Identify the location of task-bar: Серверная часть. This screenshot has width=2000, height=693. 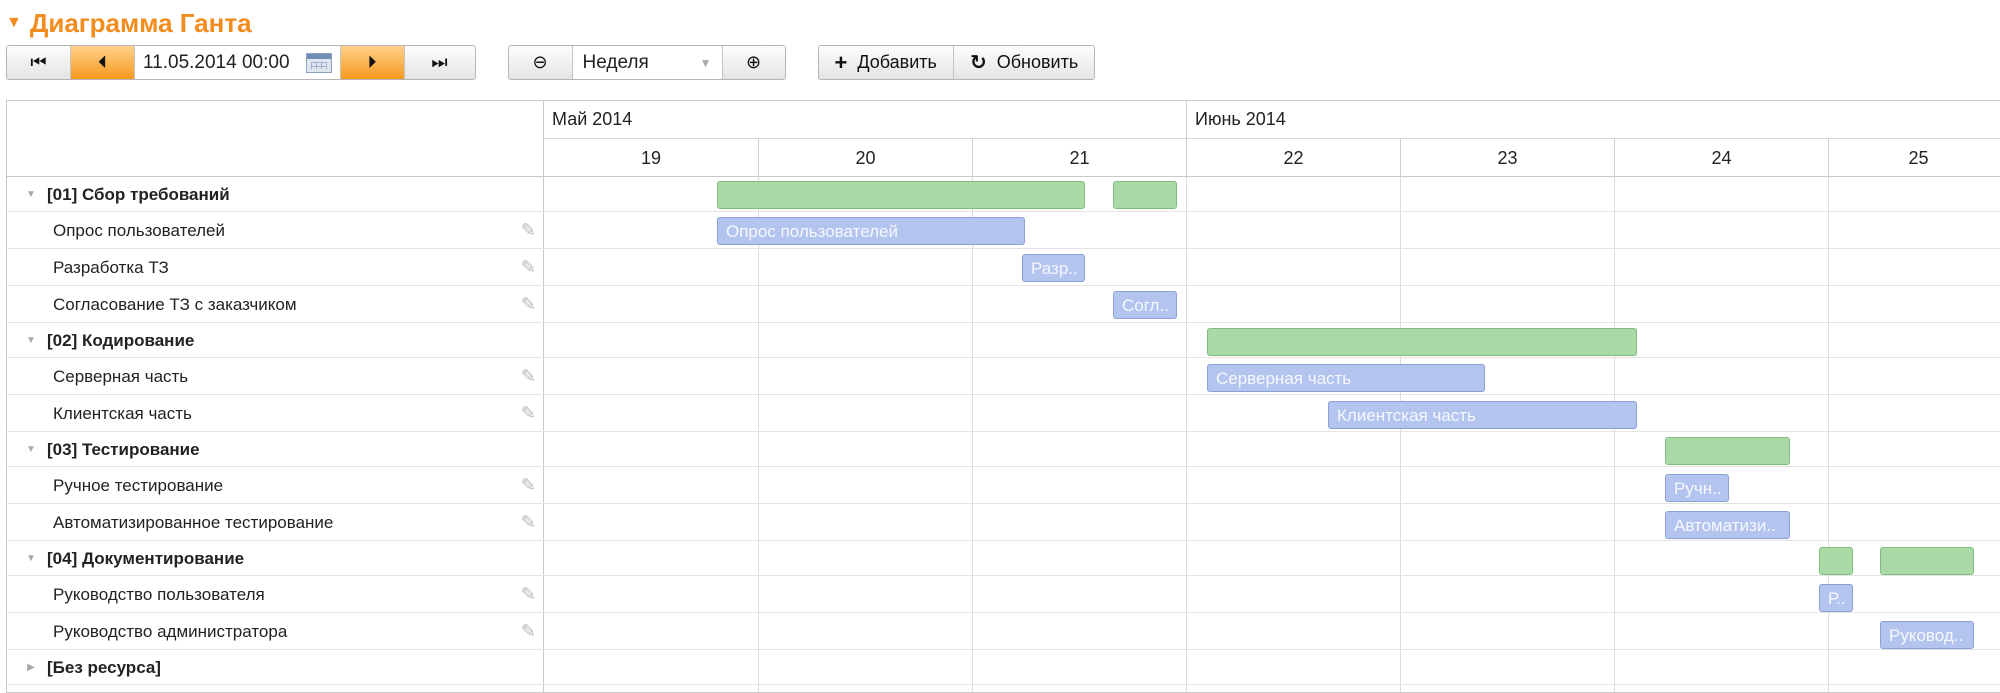
(1346, 378).